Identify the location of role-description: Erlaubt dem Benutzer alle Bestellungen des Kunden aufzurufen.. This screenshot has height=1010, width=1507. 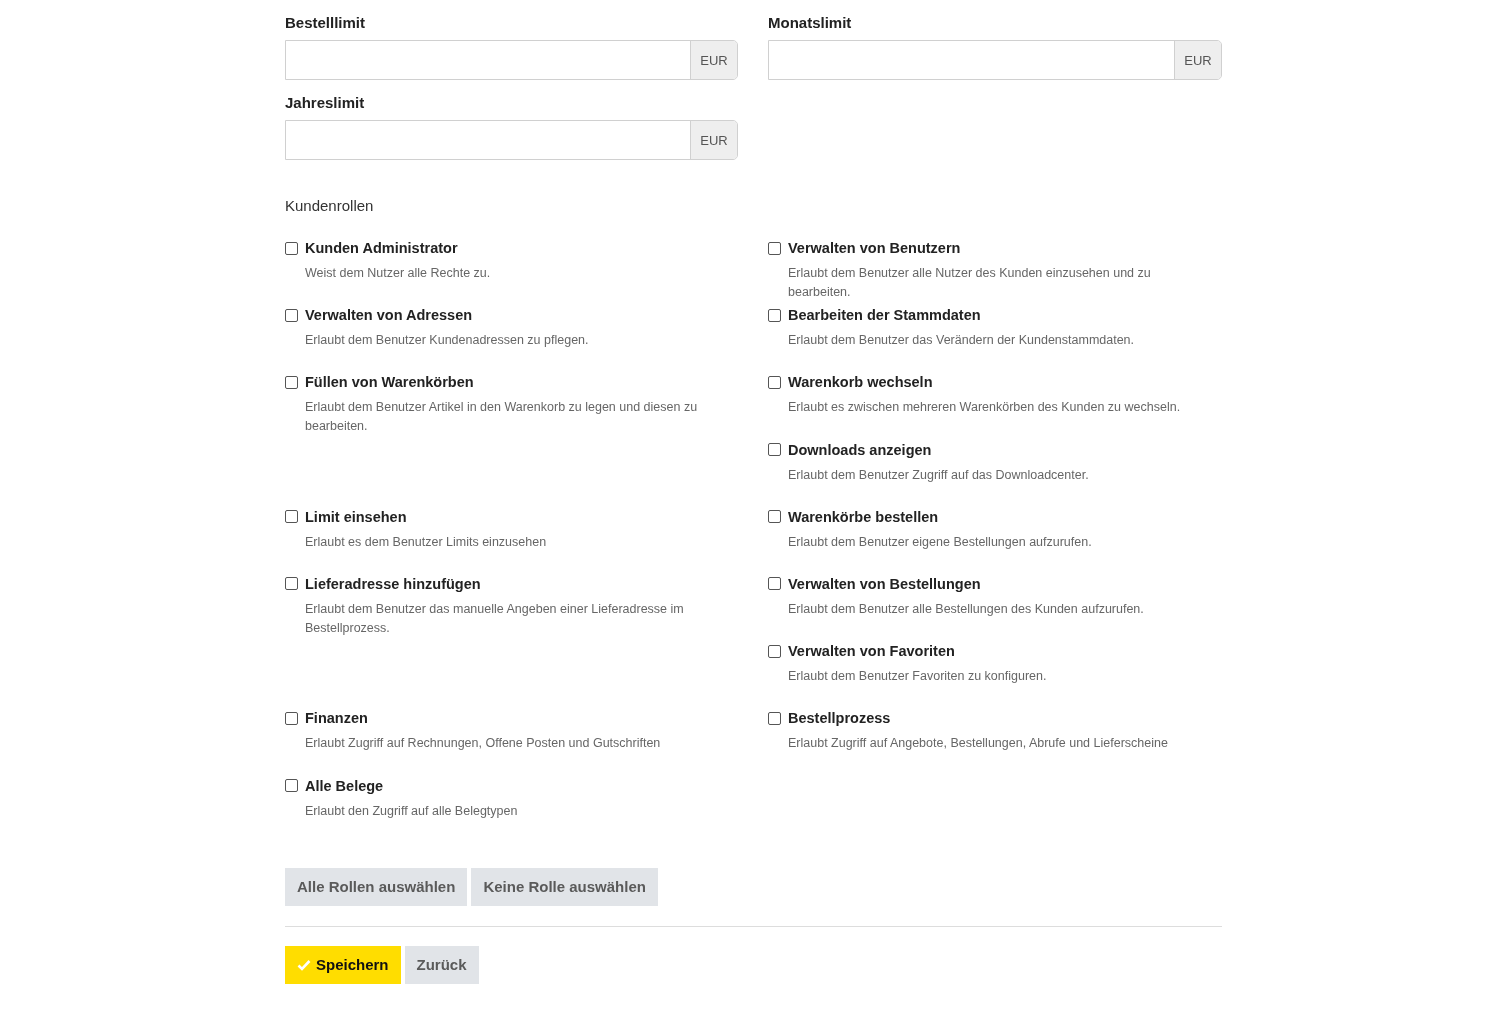
(966, 609).